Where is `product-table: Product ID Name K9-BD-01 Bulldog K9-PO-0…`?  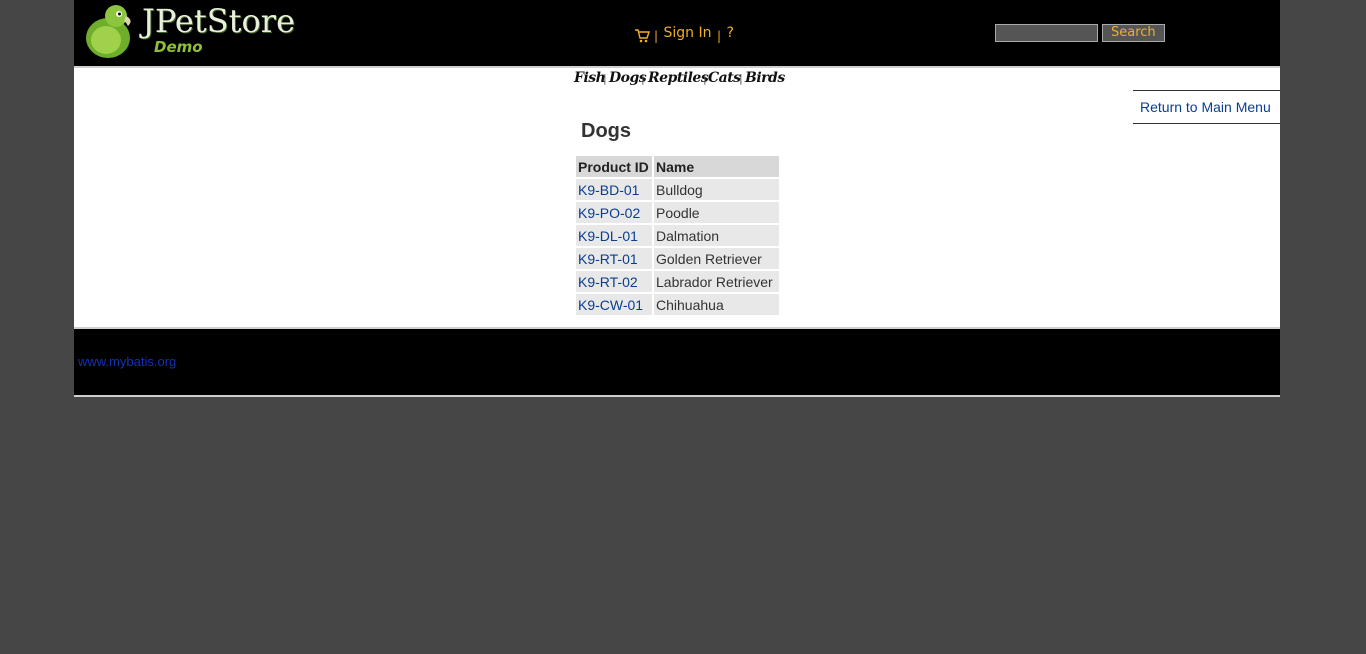
product-table: Product ID Name K9-BD-01 Bulldog K9-PO-0… is located at coordinates (677, 235).